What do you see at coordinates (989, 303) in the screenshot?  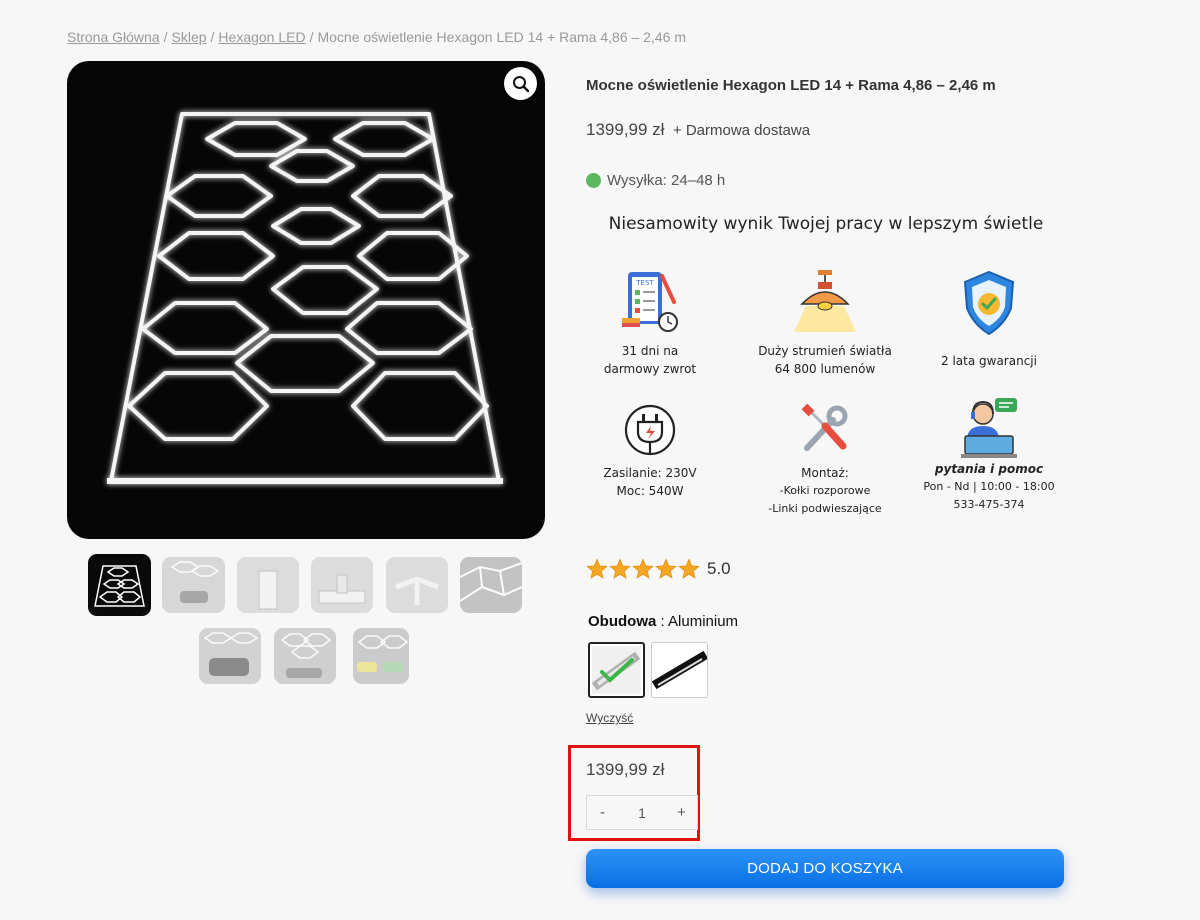 I see `shield-check-icon` at bounding box center [989, 303].